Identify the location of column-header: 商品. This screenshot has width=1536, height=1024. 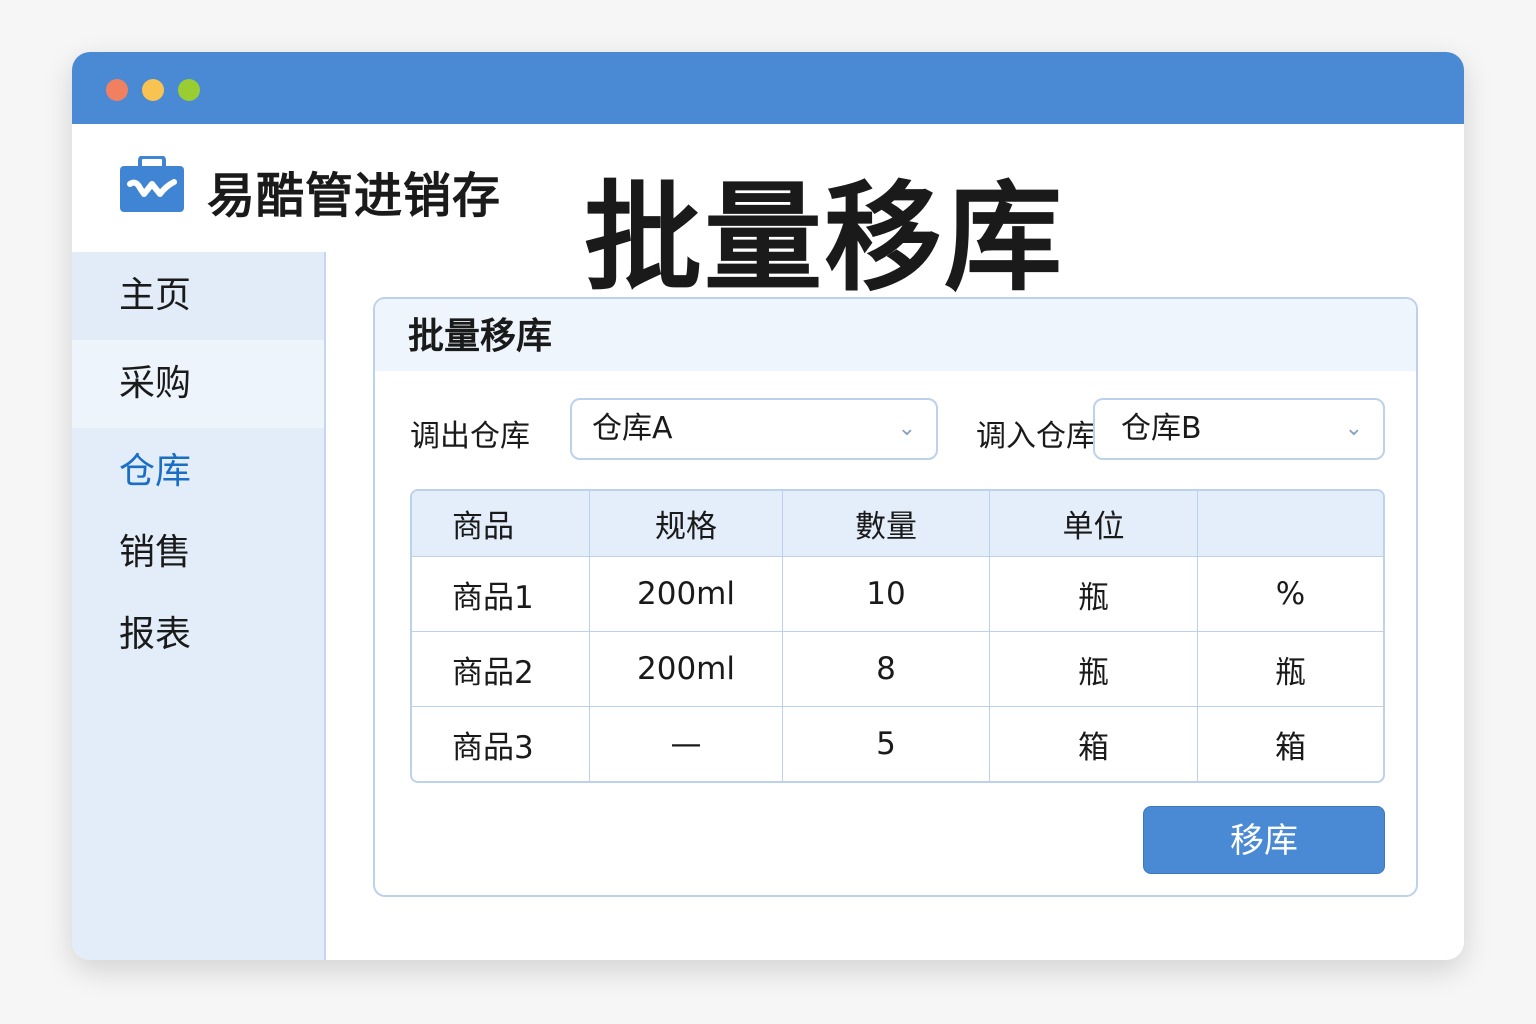
(501, 524).